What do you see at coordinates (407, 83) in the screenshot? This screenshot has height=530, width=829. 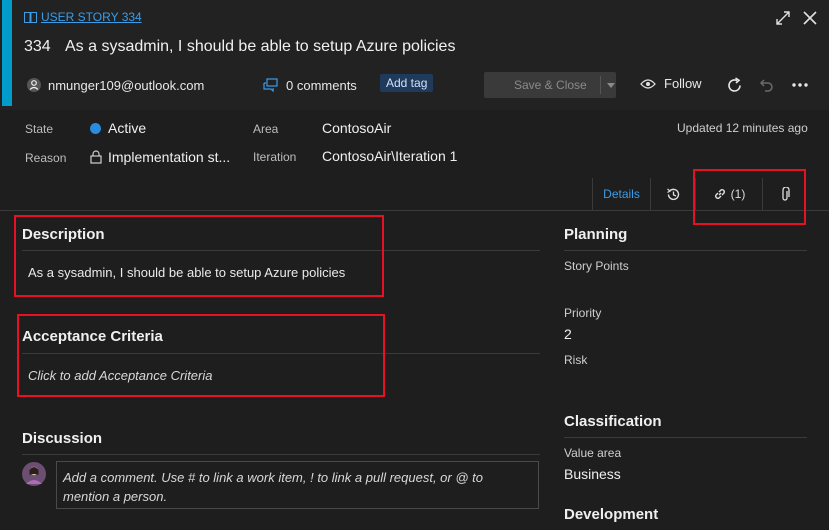 I see `add-tag-button: Add tag` at bounding box center [407, 83].